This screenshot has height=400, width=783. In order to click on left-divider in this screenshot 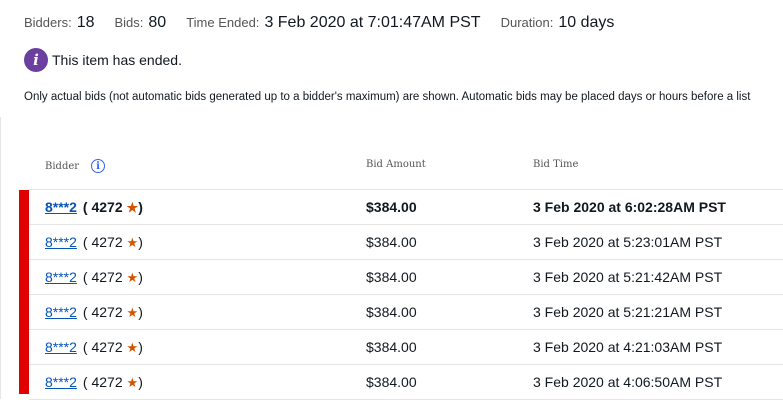, I will do `click(0, 258)`.